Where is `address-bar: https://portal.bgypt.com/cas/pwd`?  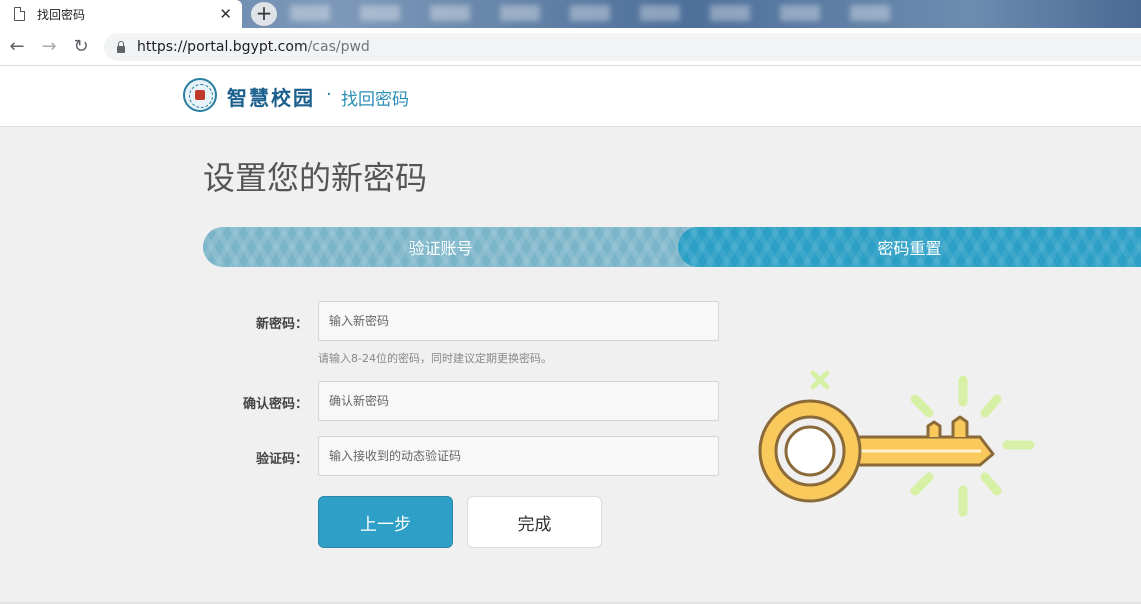 address-bar: https://portal.bgypt.com/cas/pwd is located at coordinates (622, 47).